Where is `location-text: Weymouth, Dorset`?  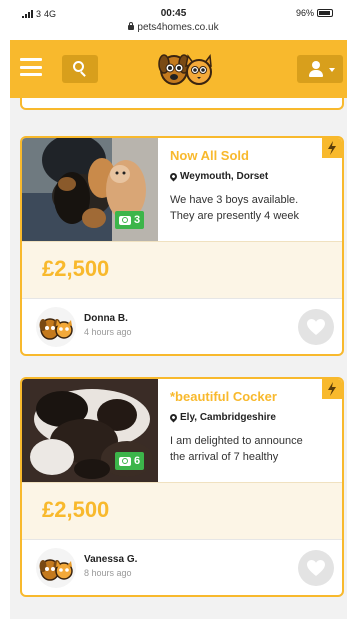 location-text: Weymouth, Dorset is located at coordinates (224, 176).